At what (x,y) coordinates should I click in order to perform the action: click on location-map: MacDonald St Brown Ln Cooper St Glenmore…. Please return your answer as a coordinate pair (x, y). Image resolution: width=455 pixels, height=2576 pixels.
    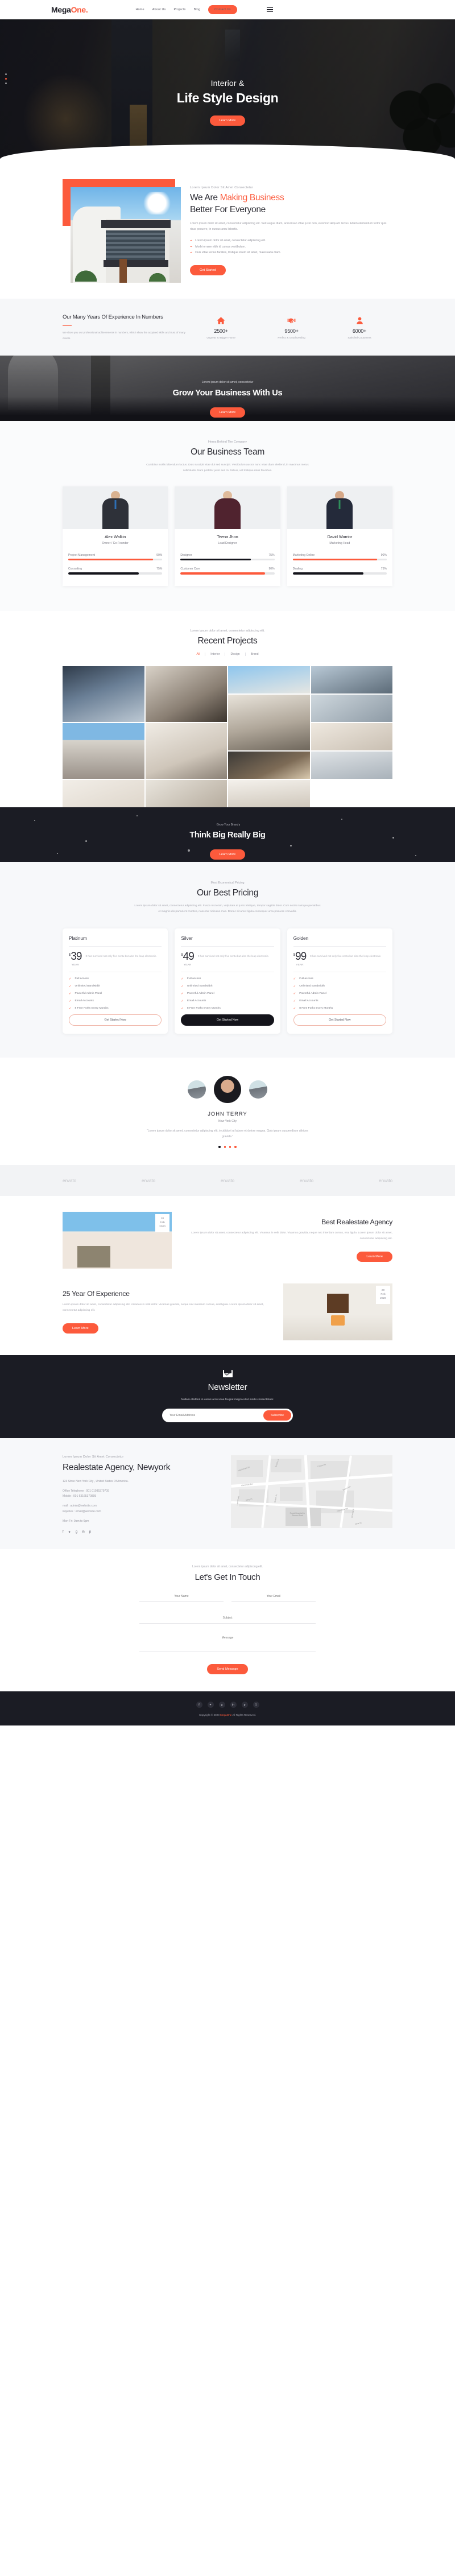
    Looking at the image, I should click on (311, 1492).